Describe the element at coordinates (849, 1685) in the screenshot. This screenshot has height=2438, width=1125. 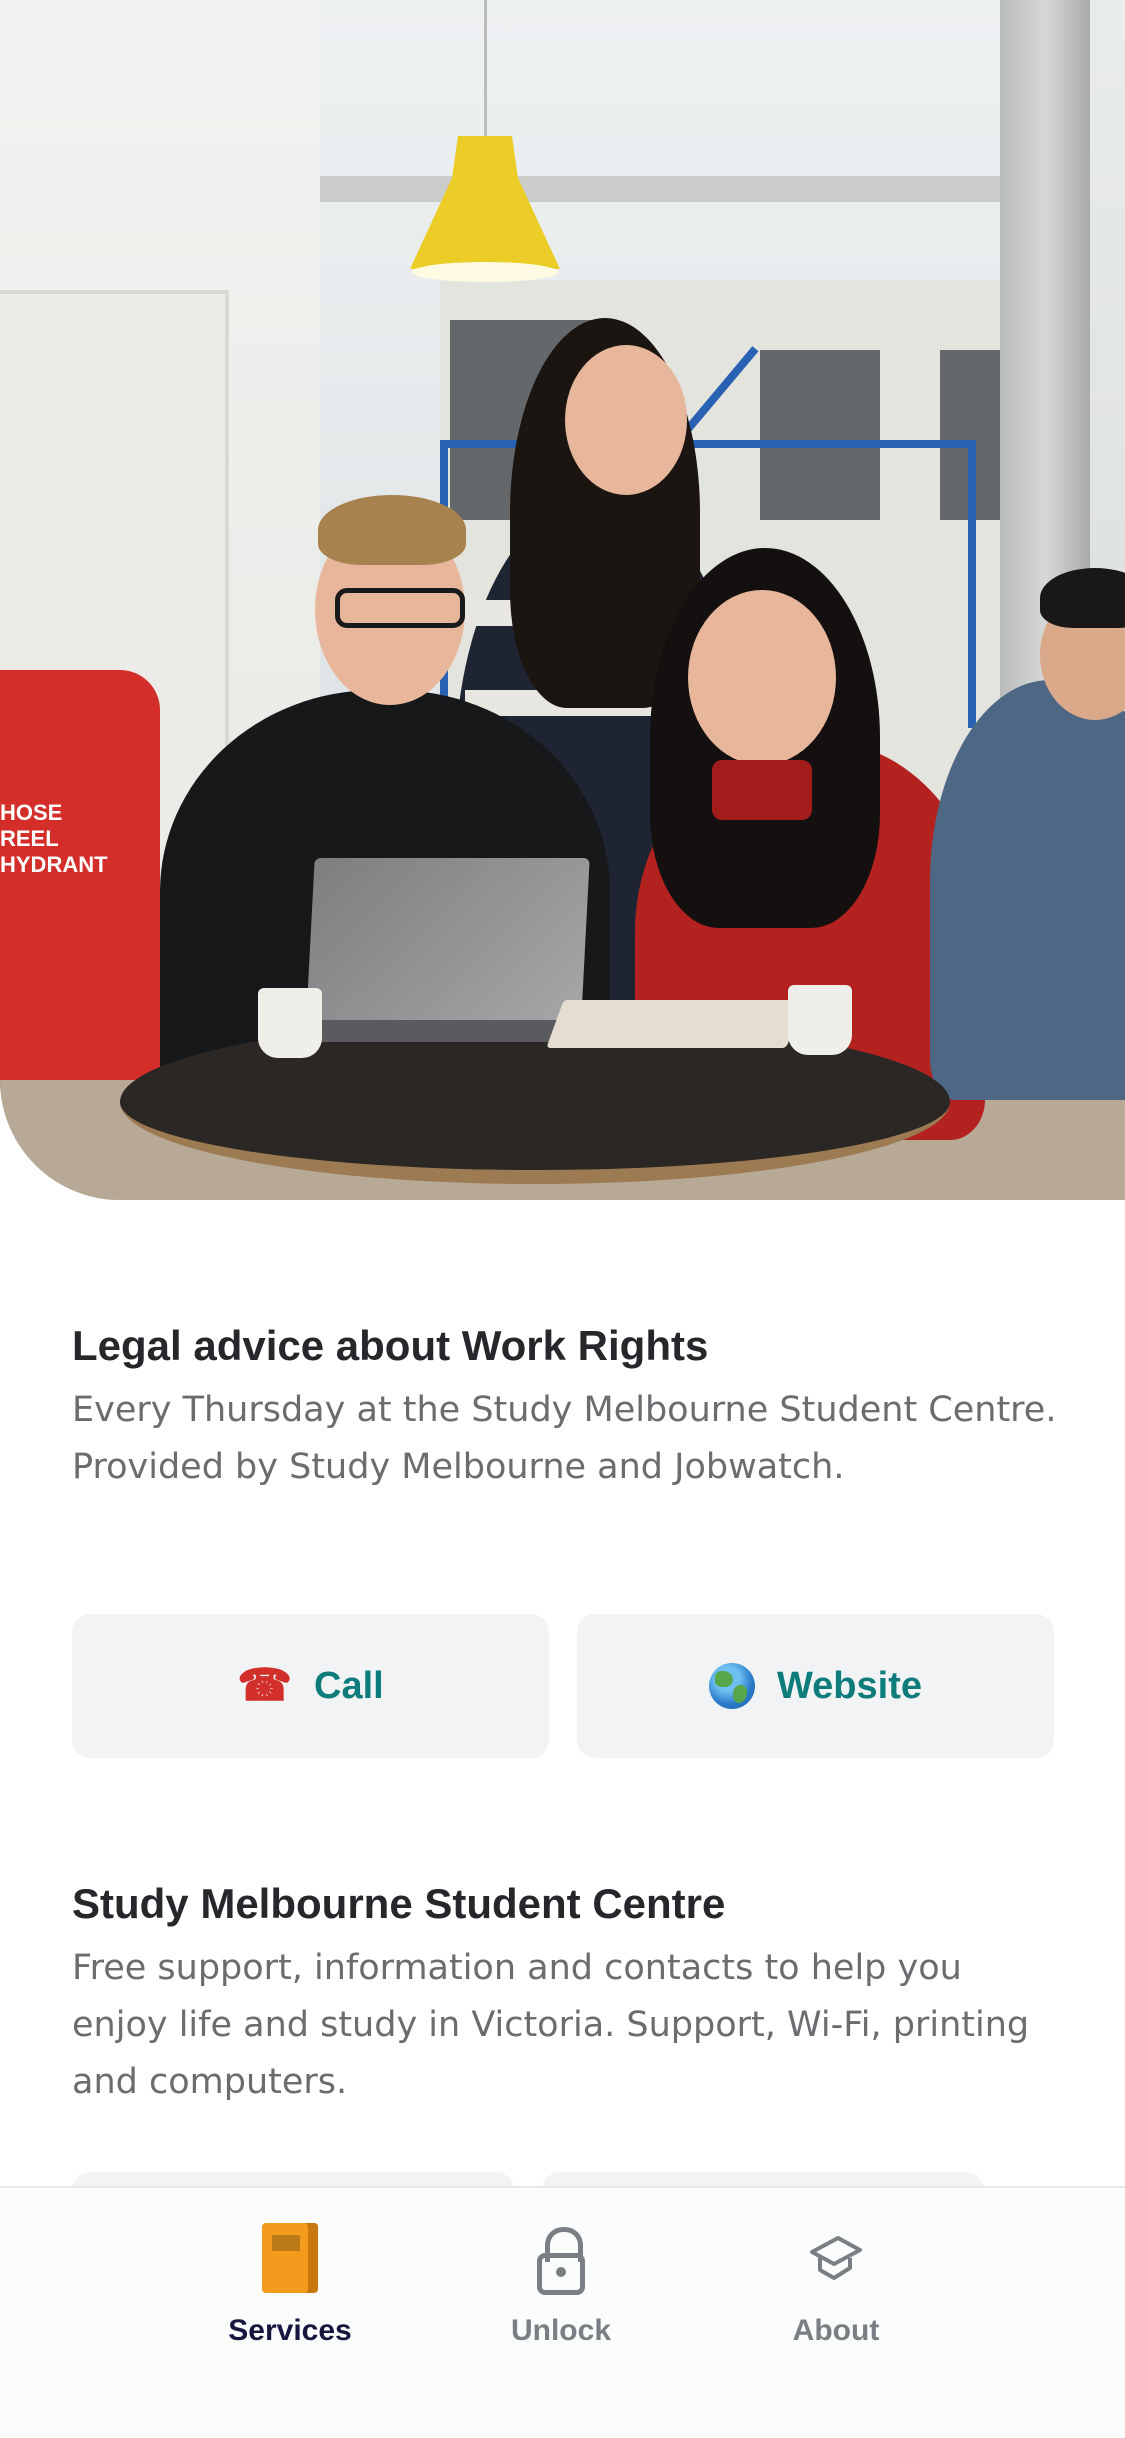
I see `website-button-label: Website` at that location.